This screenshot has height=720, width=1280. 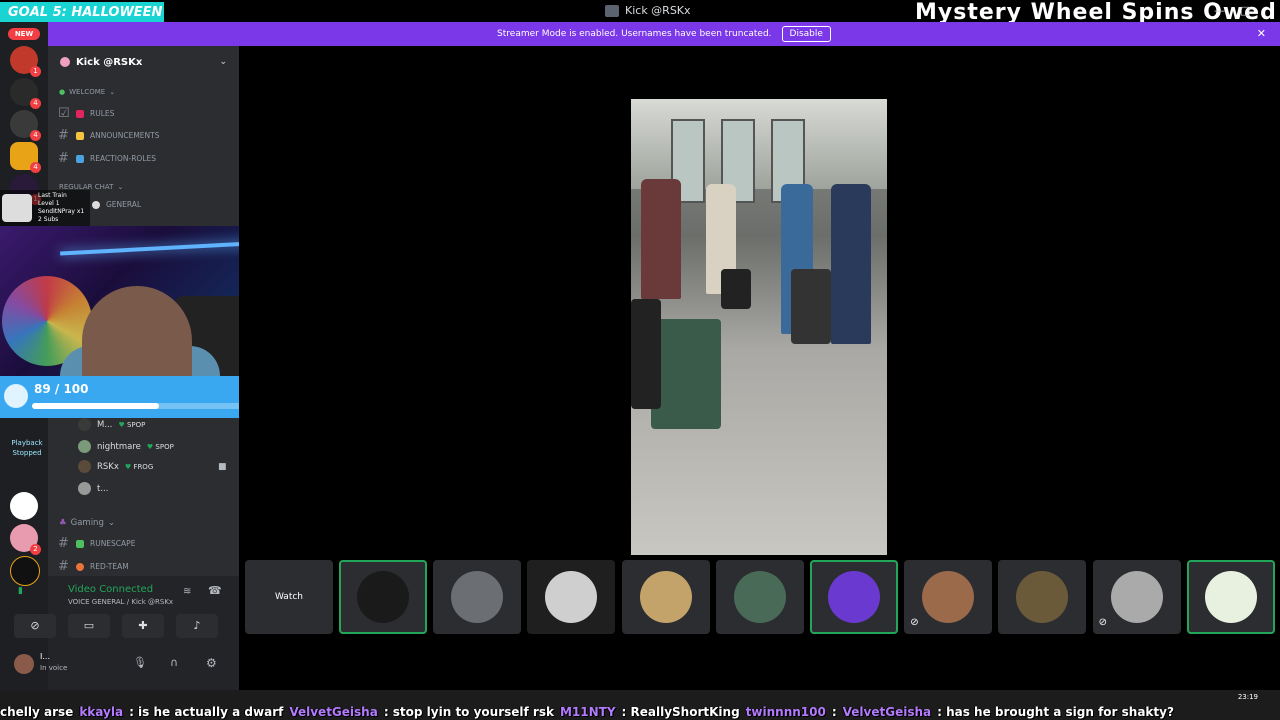 What do you see at coordinates (143, 626) in the screenshot?
I see `activities-button: ✚` at bounding box center [143, 626].